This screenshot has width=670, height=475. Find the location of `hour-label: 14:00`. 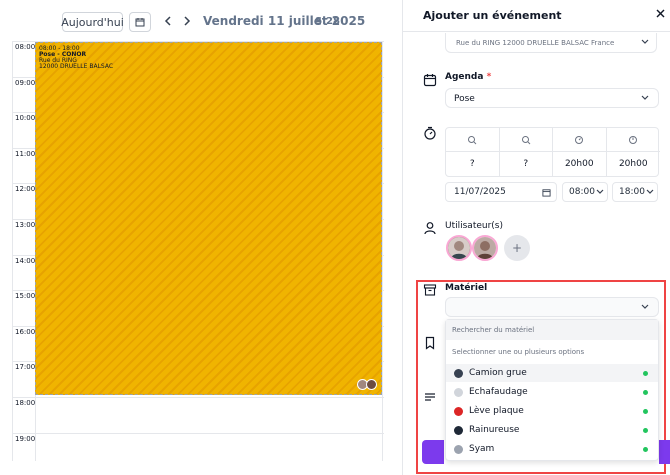

hour-label: 14:00 is located at coordinates (25, 260).